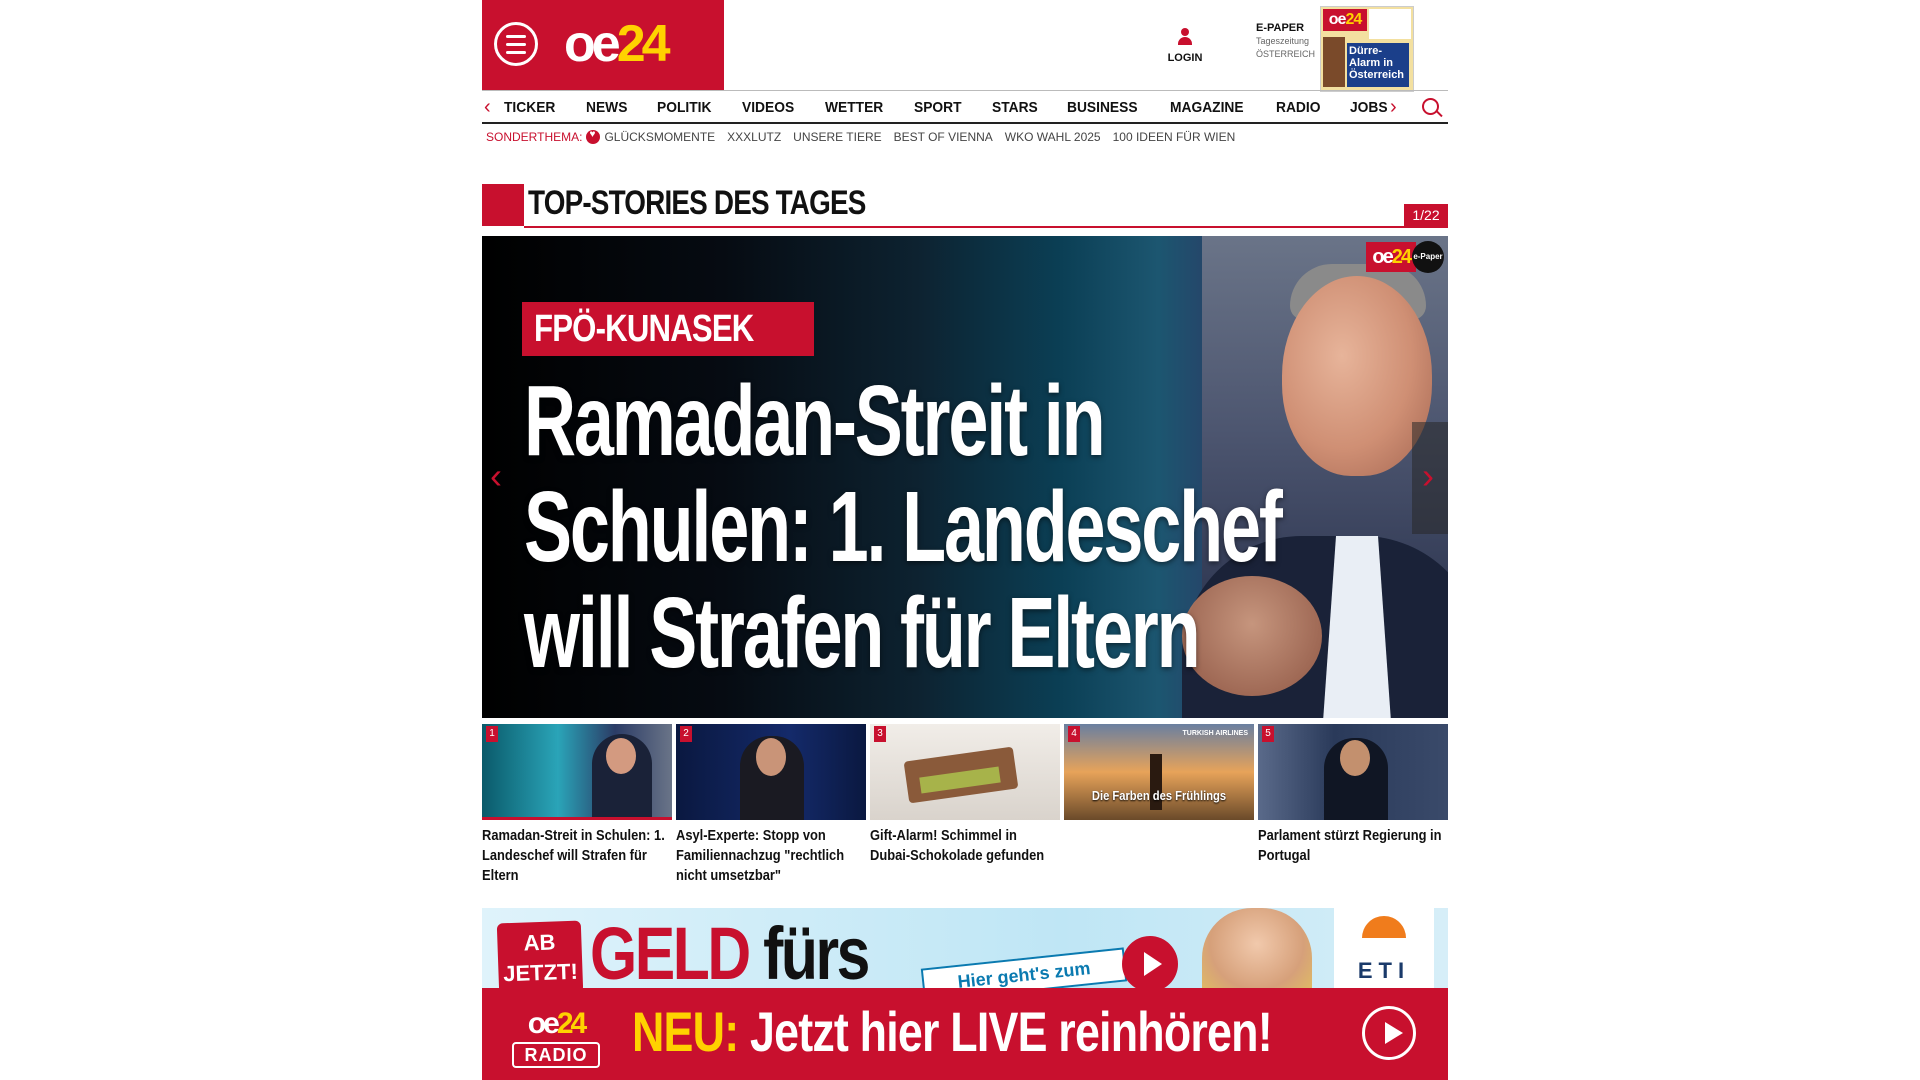 The width and height of the screenshot is (1920, 1080). I want to click on logo-text: oe, so click(592, 44).